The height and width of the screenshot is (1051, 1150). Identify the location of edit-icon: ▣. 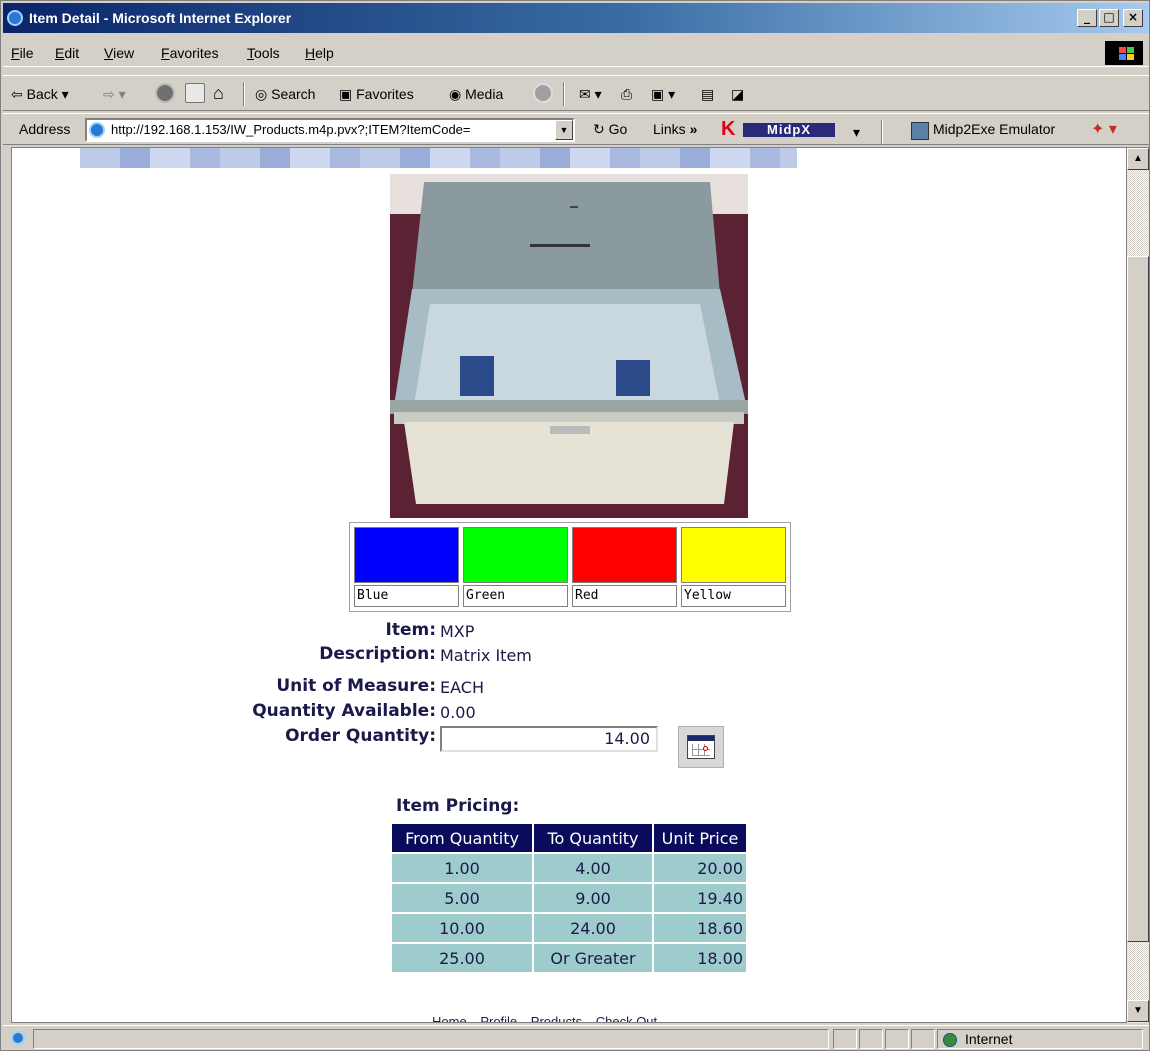
(658, 94).